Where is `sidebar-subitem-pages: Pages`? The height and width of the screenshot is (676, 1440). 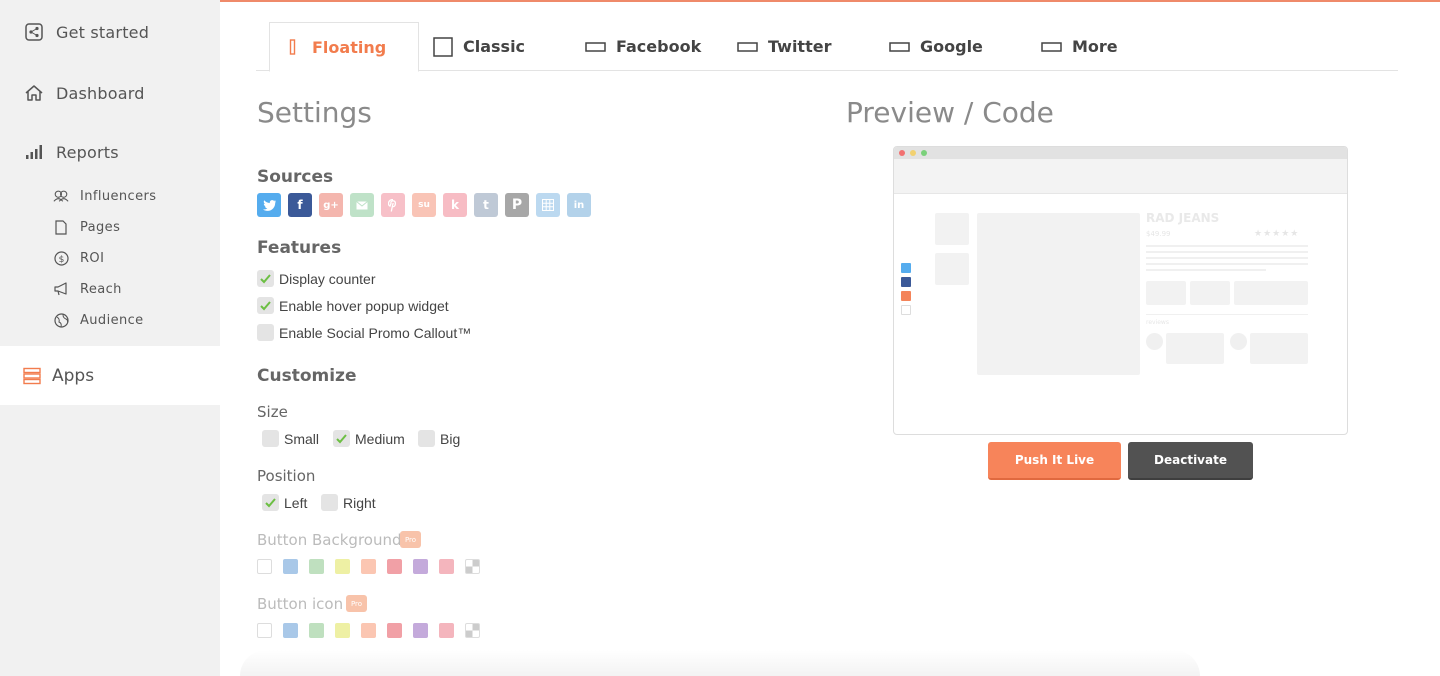
sidebar-subitem-pages: Pages is located at coordinates (110, 227).